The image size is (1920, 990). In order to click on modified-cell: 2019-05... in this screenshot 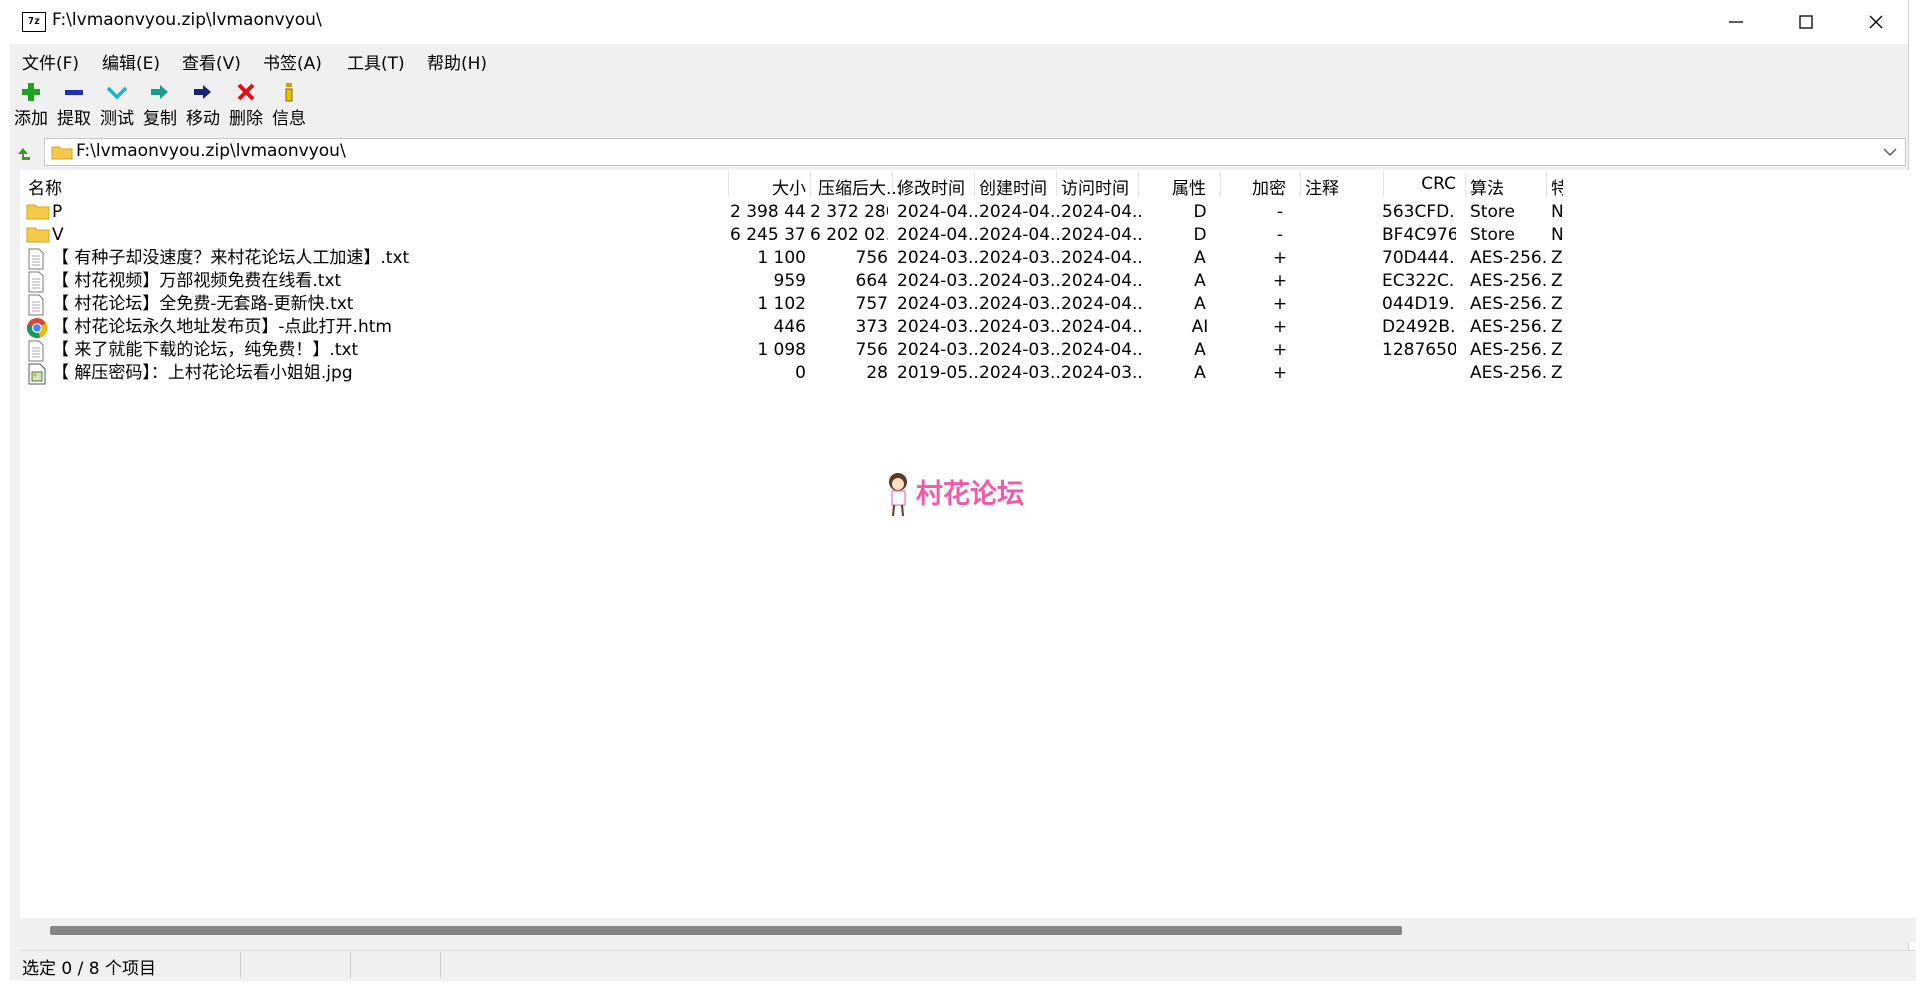, I will do `click(937, 373)`.